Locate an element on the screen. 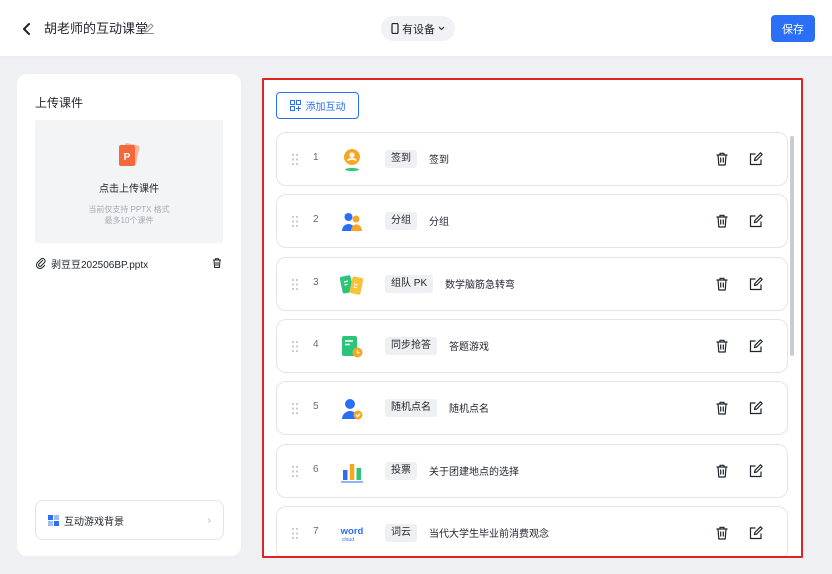 This screenshot has width=832, height=574. upload-limit-hint: 最多10个课件 is located at coordinates (129, 220).